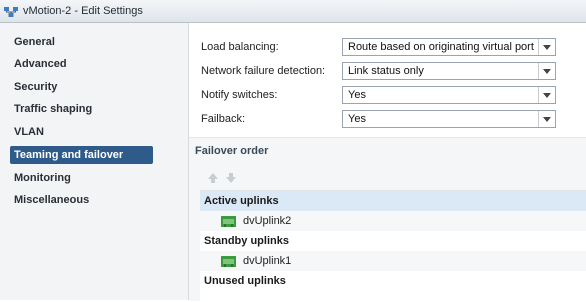 The width and height of the screenshot is (586, 302). Describe the element at coordinates (267, 221) in the screenshot. I see `uplink-label: dvUplink2` at that location.